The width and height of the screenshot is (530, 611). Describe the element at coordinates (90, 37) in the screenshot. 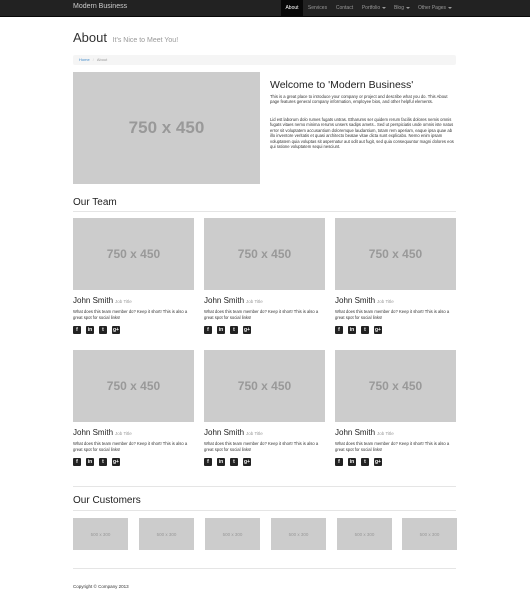

I see `page-title-text: About` at that location.